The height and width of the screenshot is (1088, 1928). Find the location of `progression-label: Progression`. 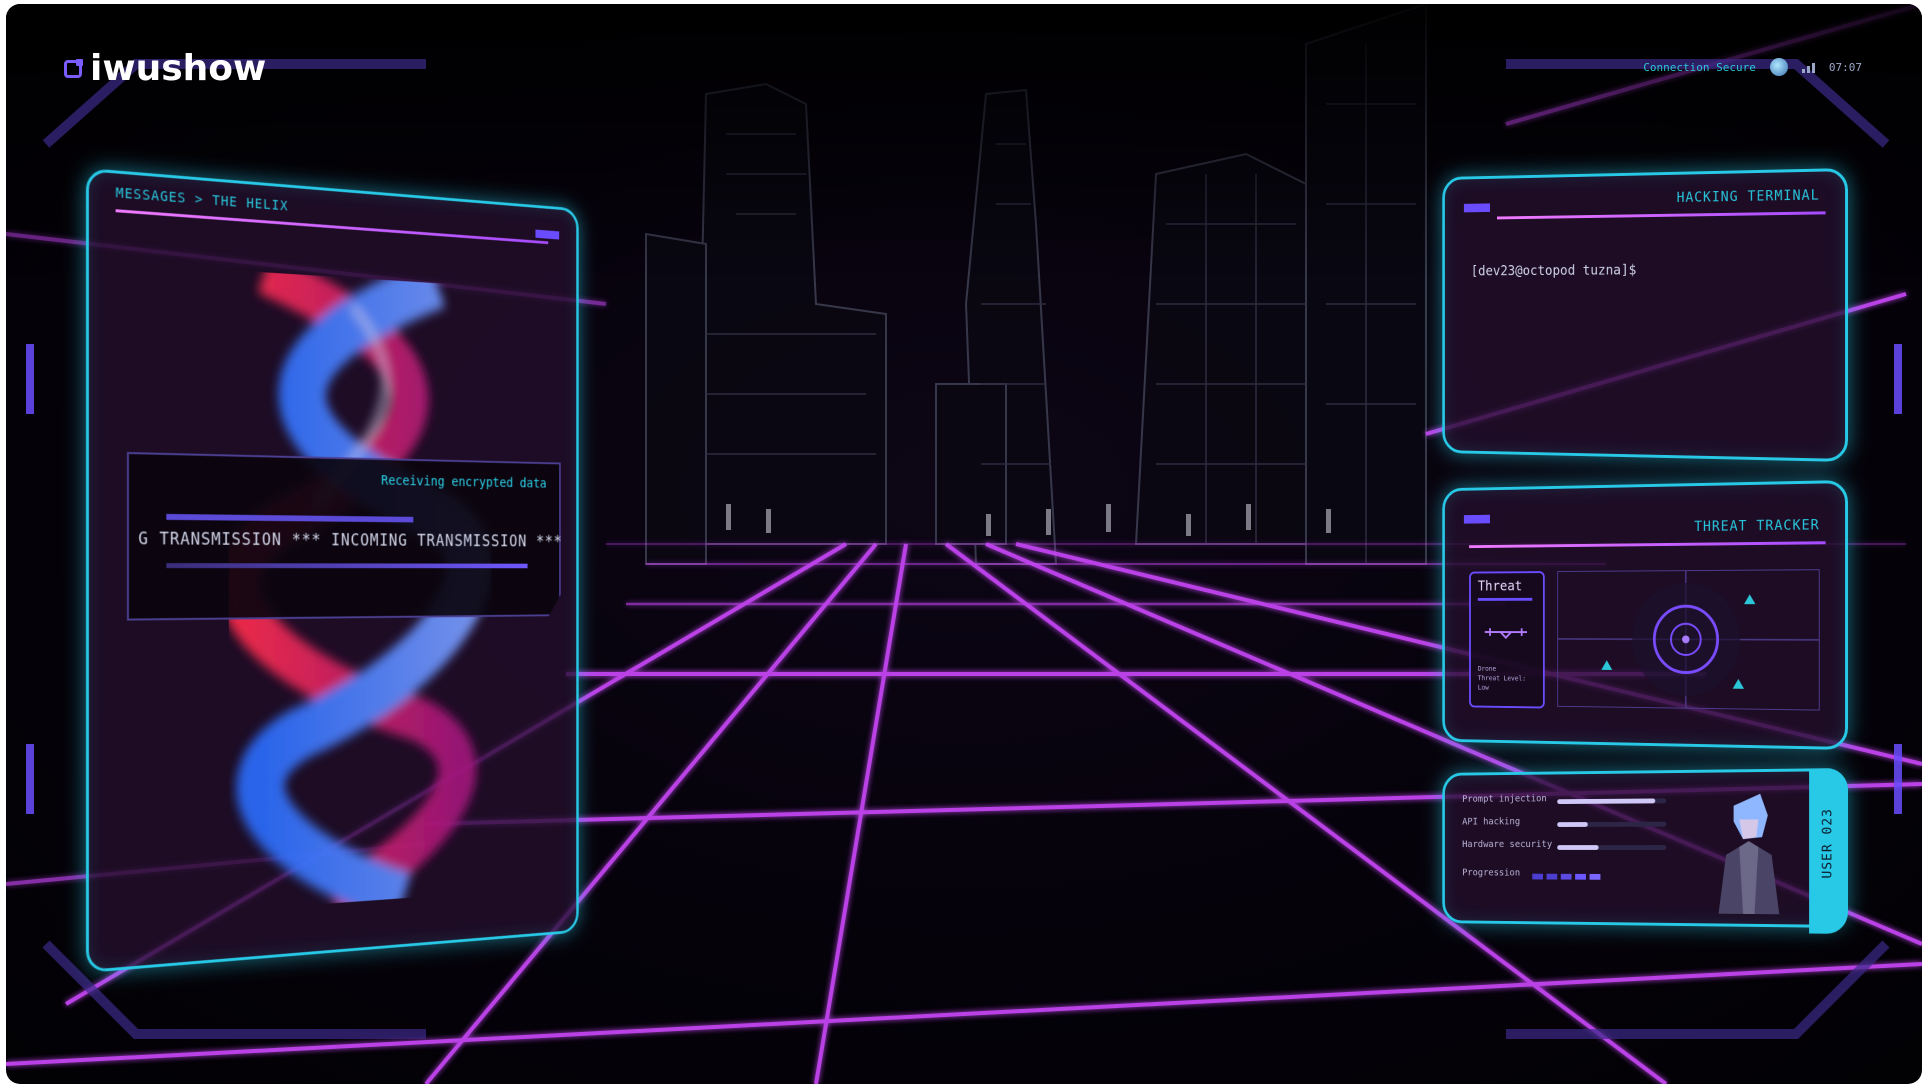

progression-label: Progression is located at coordinates (1491, 873).